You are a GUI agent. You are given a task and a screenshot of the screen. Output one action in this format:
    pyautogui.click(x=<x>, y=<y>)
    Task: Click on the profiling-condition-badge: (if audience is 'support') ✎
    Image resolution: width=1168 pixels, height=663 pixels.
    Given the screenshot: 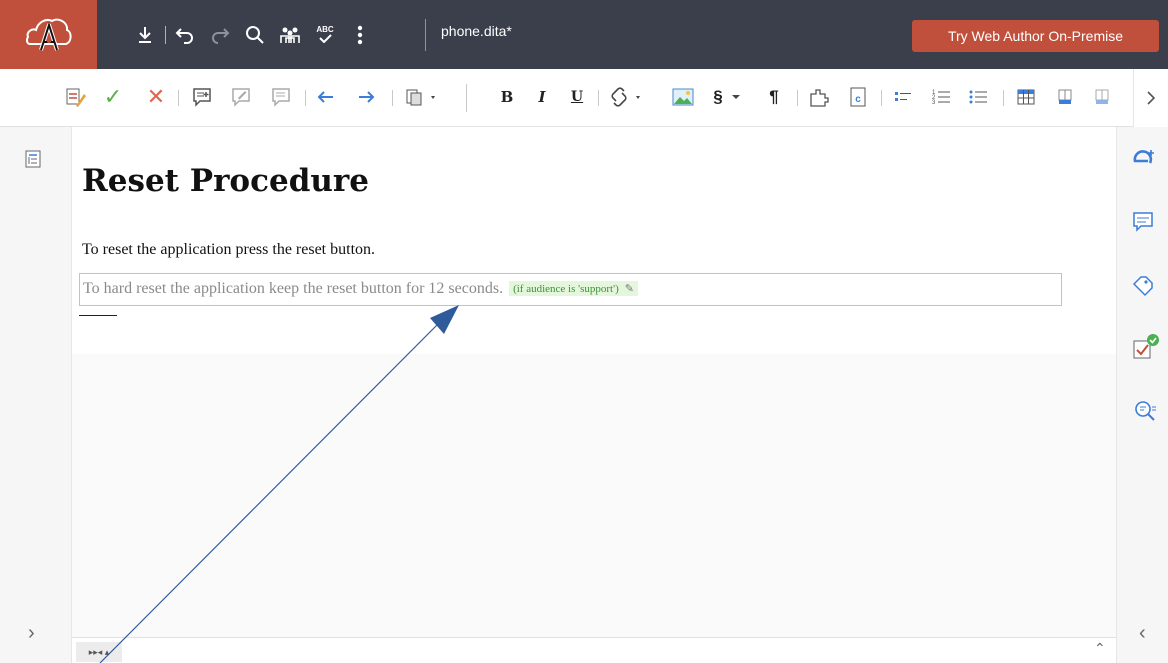 What is the action you would take?
    pyautogui.click(x=573, y=288)
    